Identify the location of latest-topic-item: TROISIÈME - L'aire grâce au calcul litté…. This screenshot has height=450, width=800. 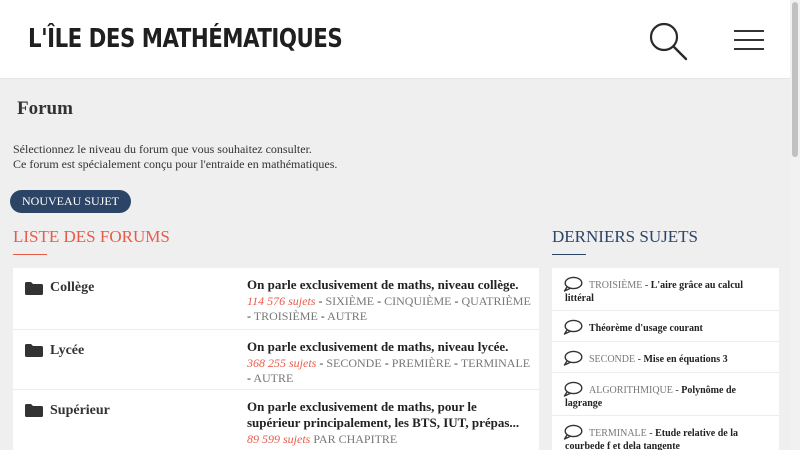
(665, 289).